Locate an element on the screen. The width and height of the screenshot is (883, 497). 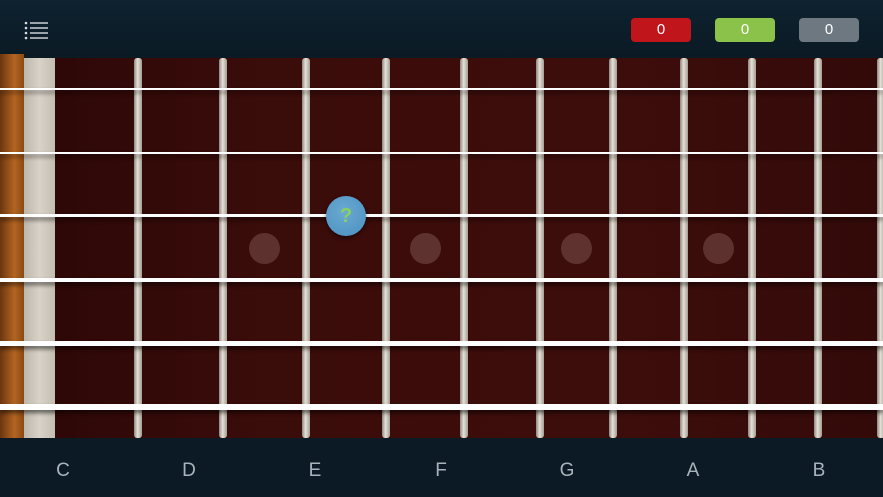
note-button-a: A is located at coordinates (693, 471).